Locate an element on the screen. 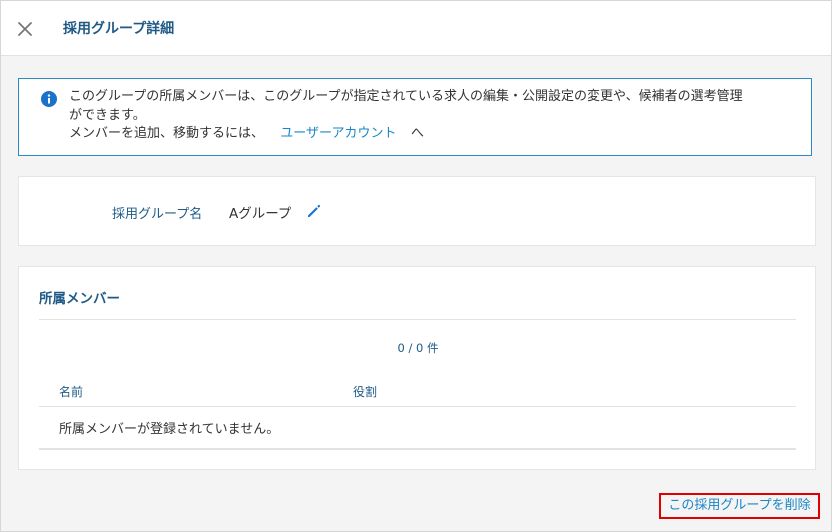  close-icon is located at coordinates (25, 29).